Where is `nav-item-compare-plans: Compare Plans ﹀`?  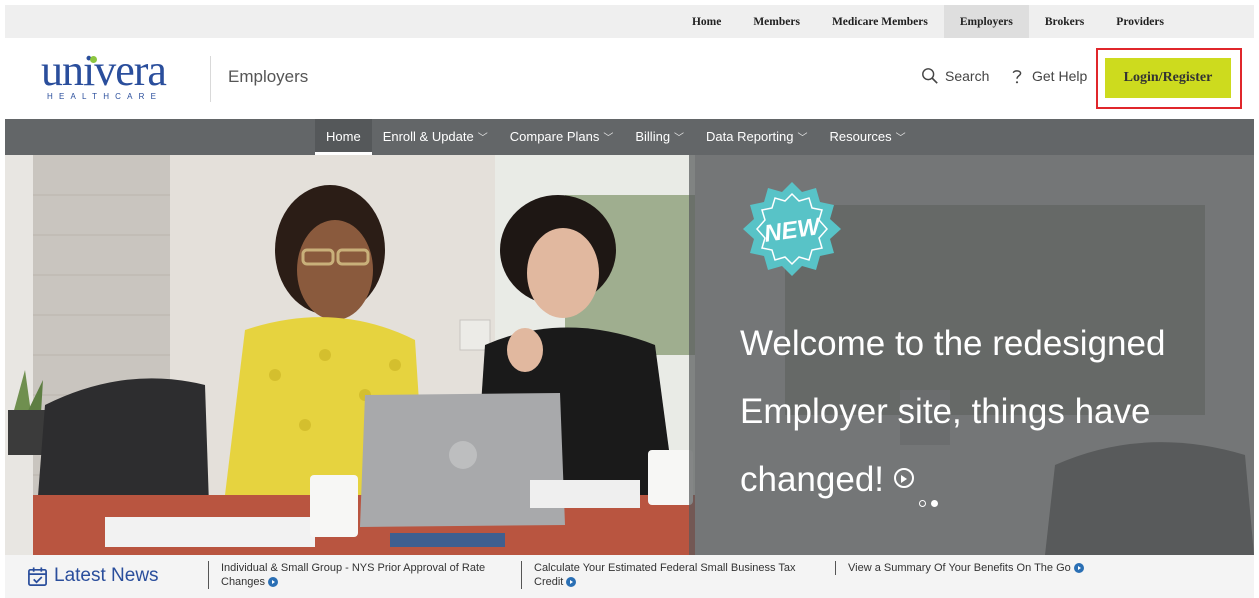
nav-item-compare-plans: Compare Plans ﹀ is located at coordinates (562, 137).